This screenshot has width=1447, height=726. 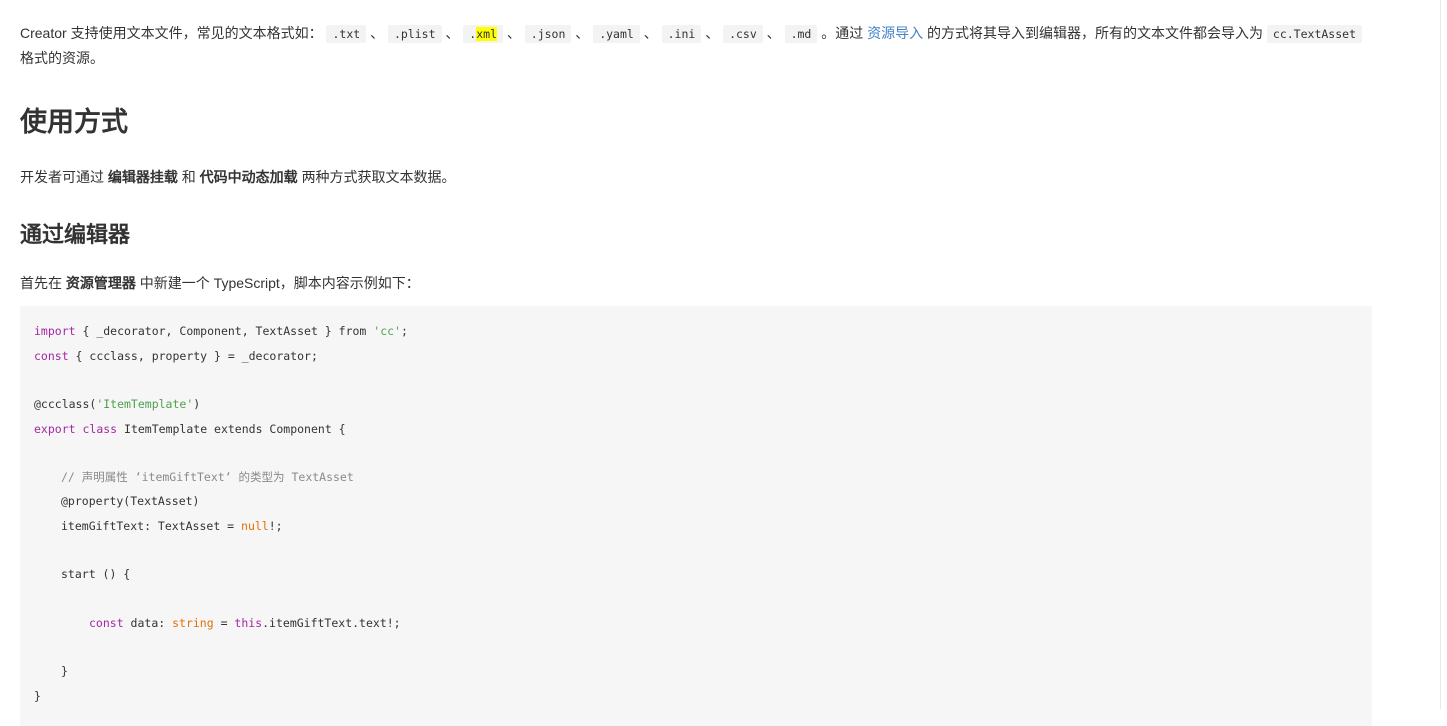 What do you see at coordinates (331, 623) in the screenshot?
I see `code-text: .itemGiftText.text!;` at bounding box center [331, 623].